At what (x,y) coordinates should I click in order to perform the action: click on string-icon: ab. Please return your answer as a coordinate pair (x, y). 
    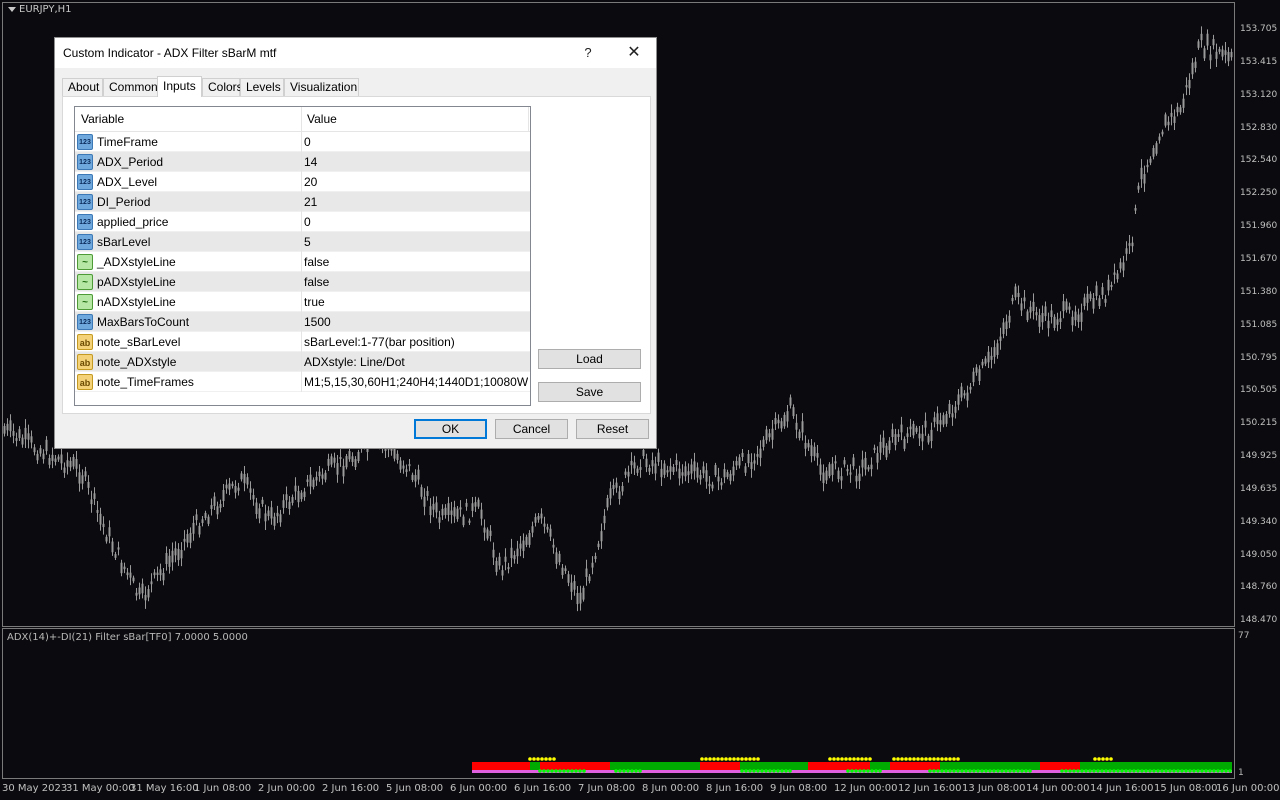
    Looking at the image, I should click on (85, 382).